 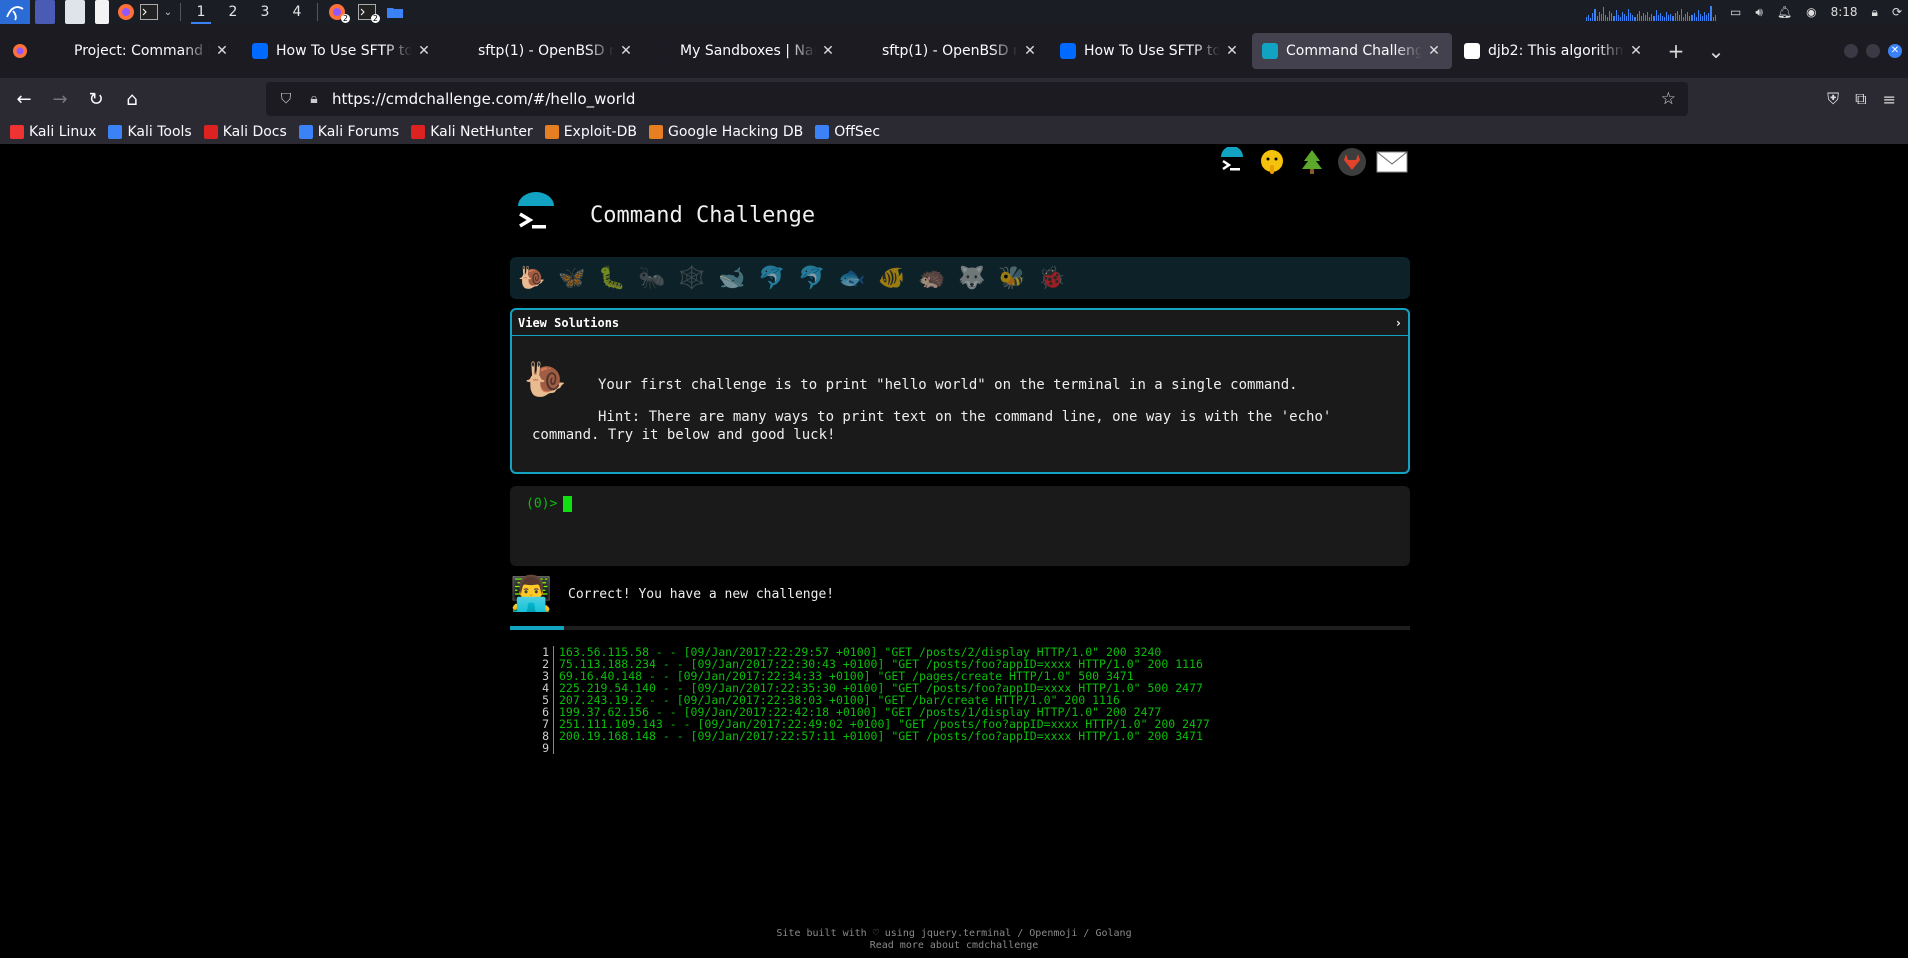 What do you see at coordinates (1873, 51) in the screenshot?
I see `maximize-button` at bounding box center [1873, 51].